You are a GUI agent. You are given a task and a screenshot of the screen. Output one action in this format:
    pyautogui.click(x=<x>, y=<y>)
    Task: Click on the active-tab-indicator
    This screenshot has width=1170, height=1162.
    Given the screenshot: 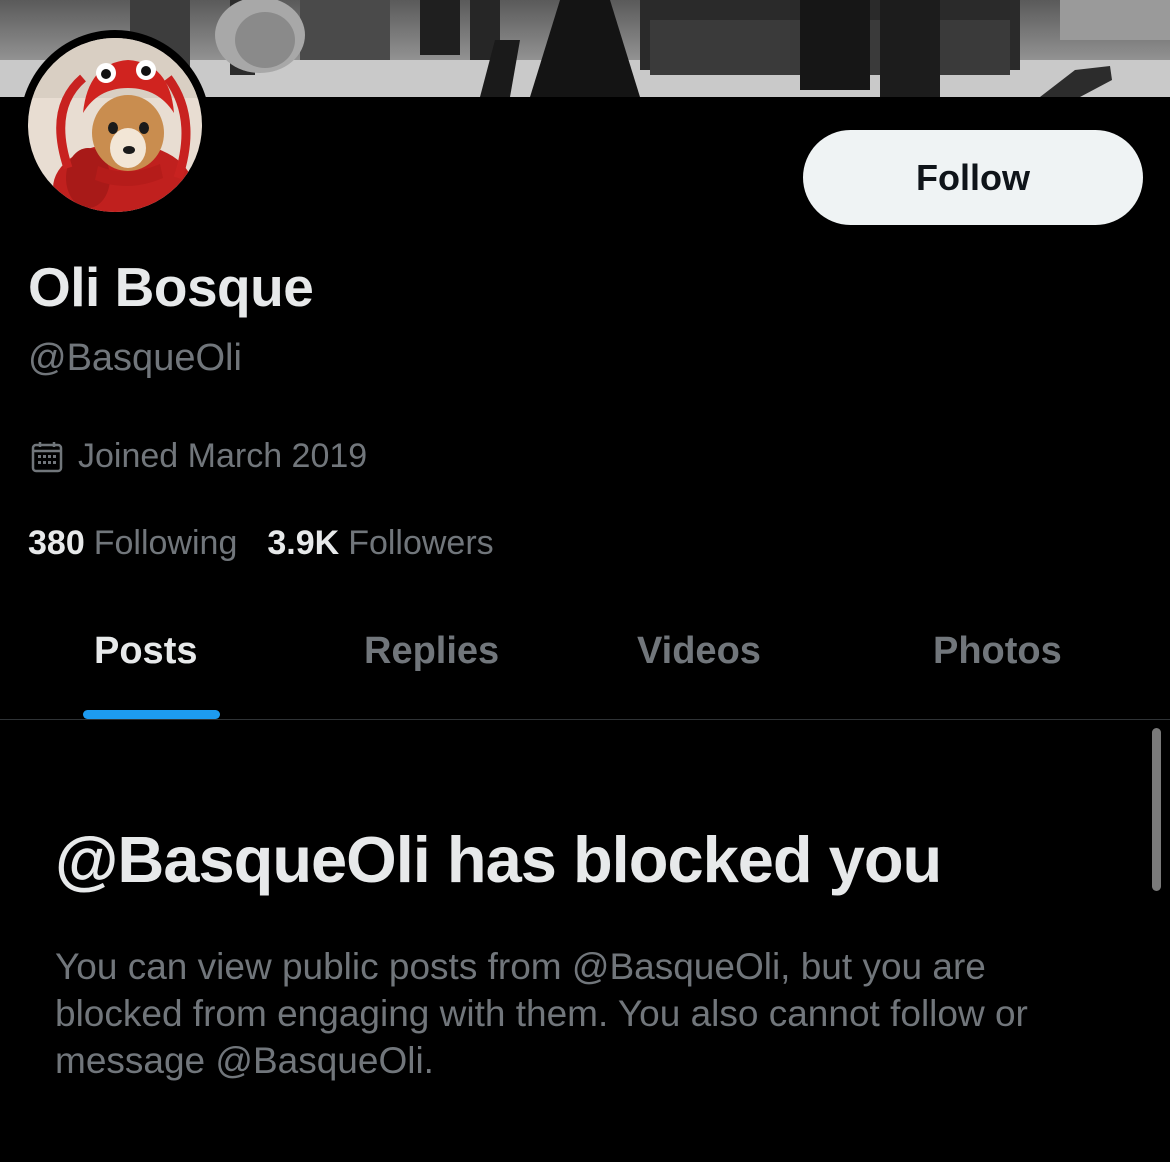 What is the action you would take?
    pyautogui.click(x=151, y=714)
    